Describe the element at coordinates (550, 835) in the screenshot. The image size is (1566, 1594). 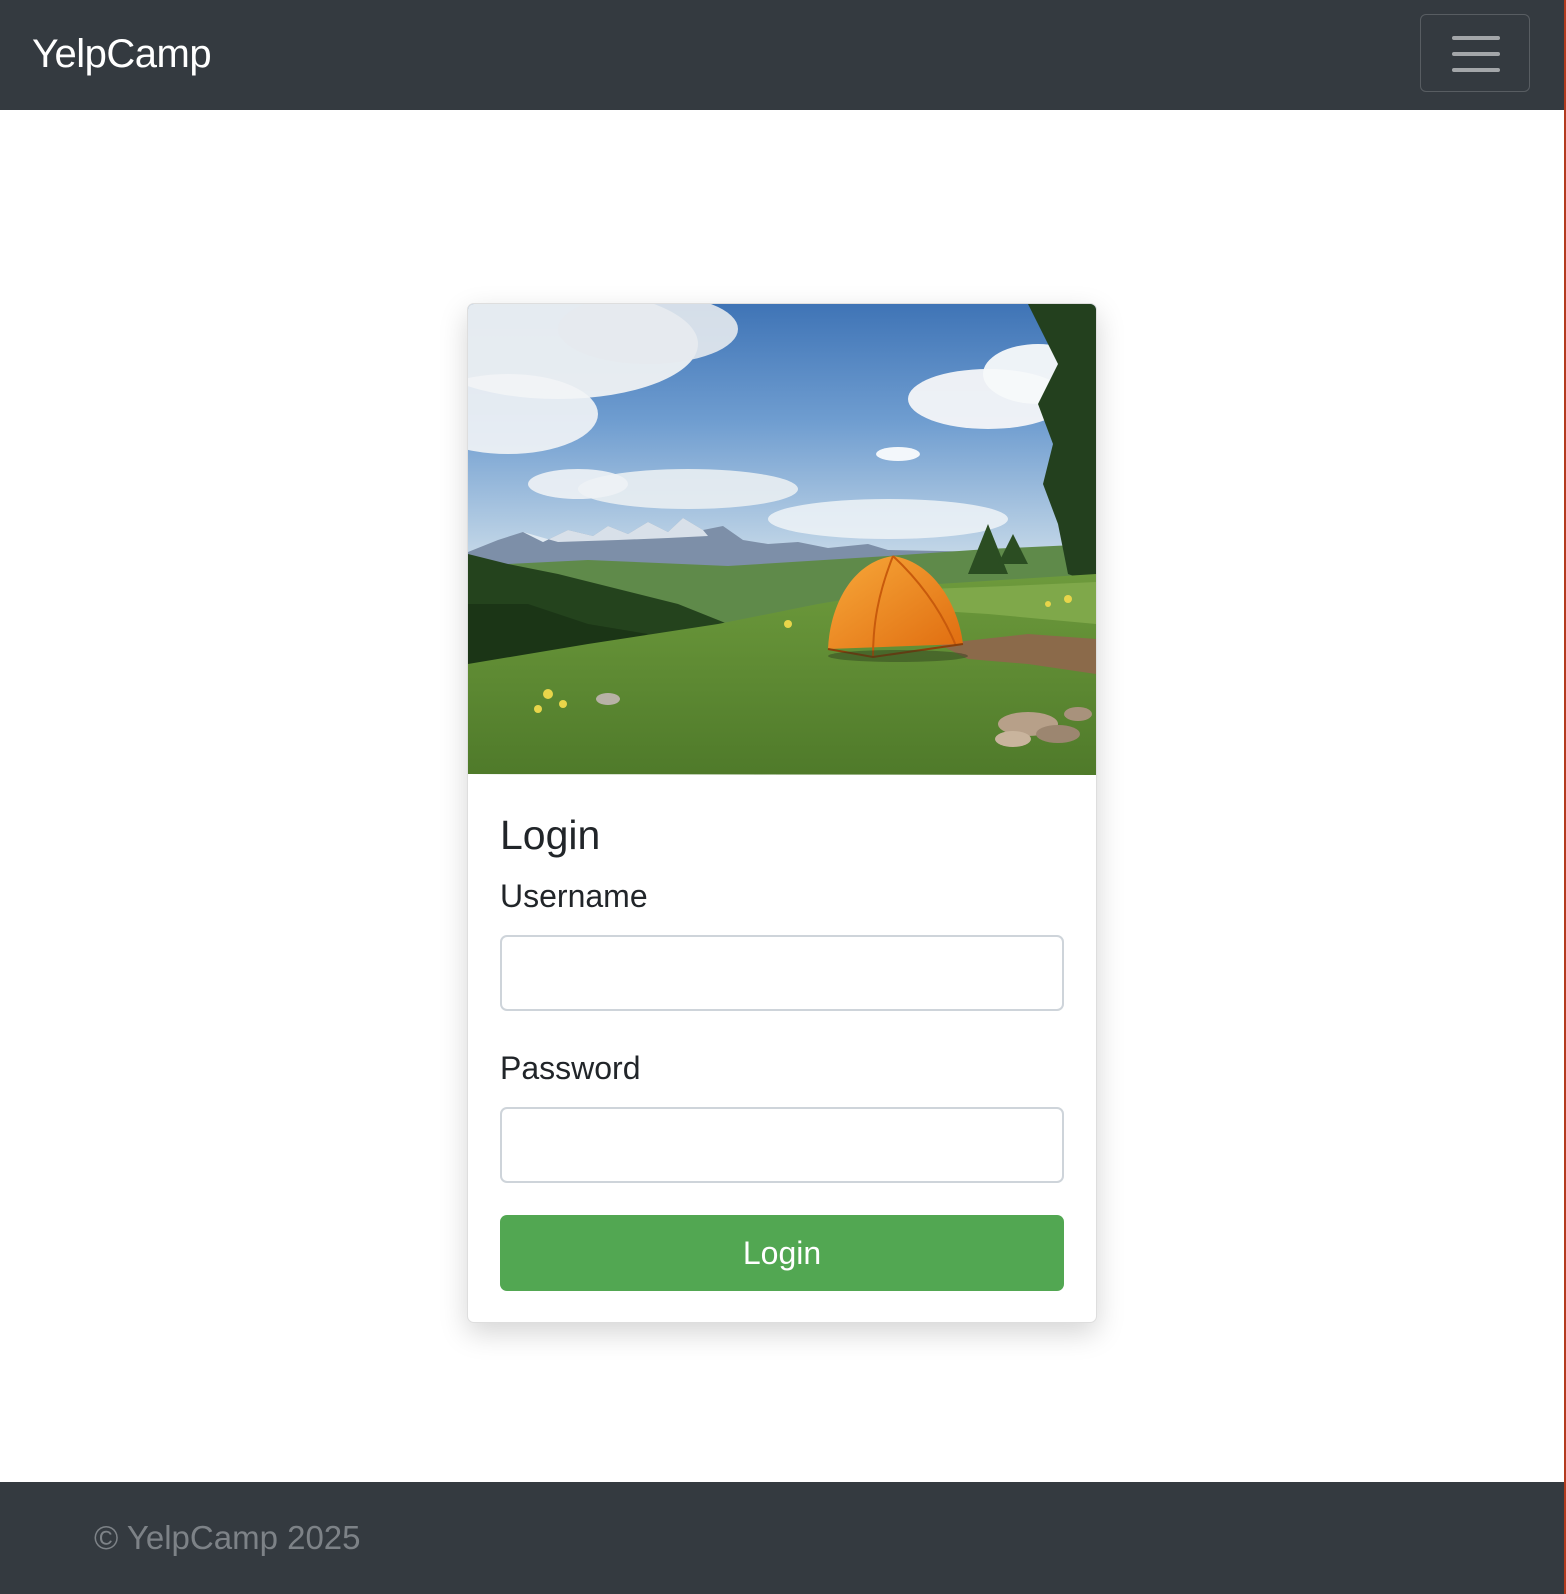
I see `login-title: Login` at that location.